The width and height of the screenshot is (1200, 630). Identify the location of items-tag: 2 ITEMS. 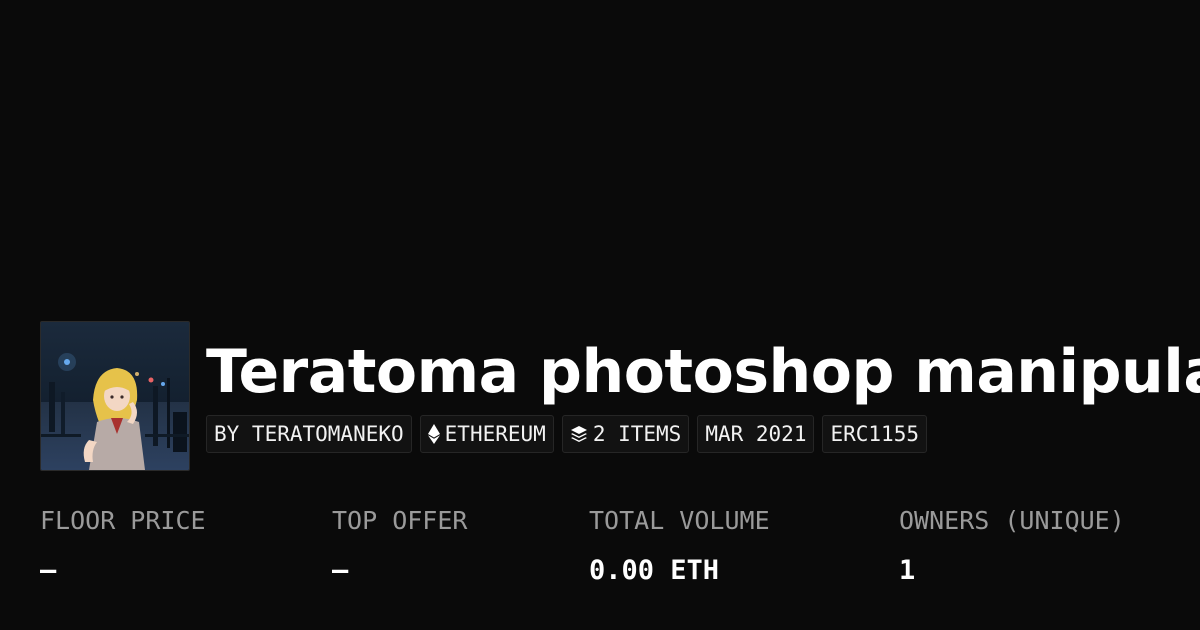
(625, 434).